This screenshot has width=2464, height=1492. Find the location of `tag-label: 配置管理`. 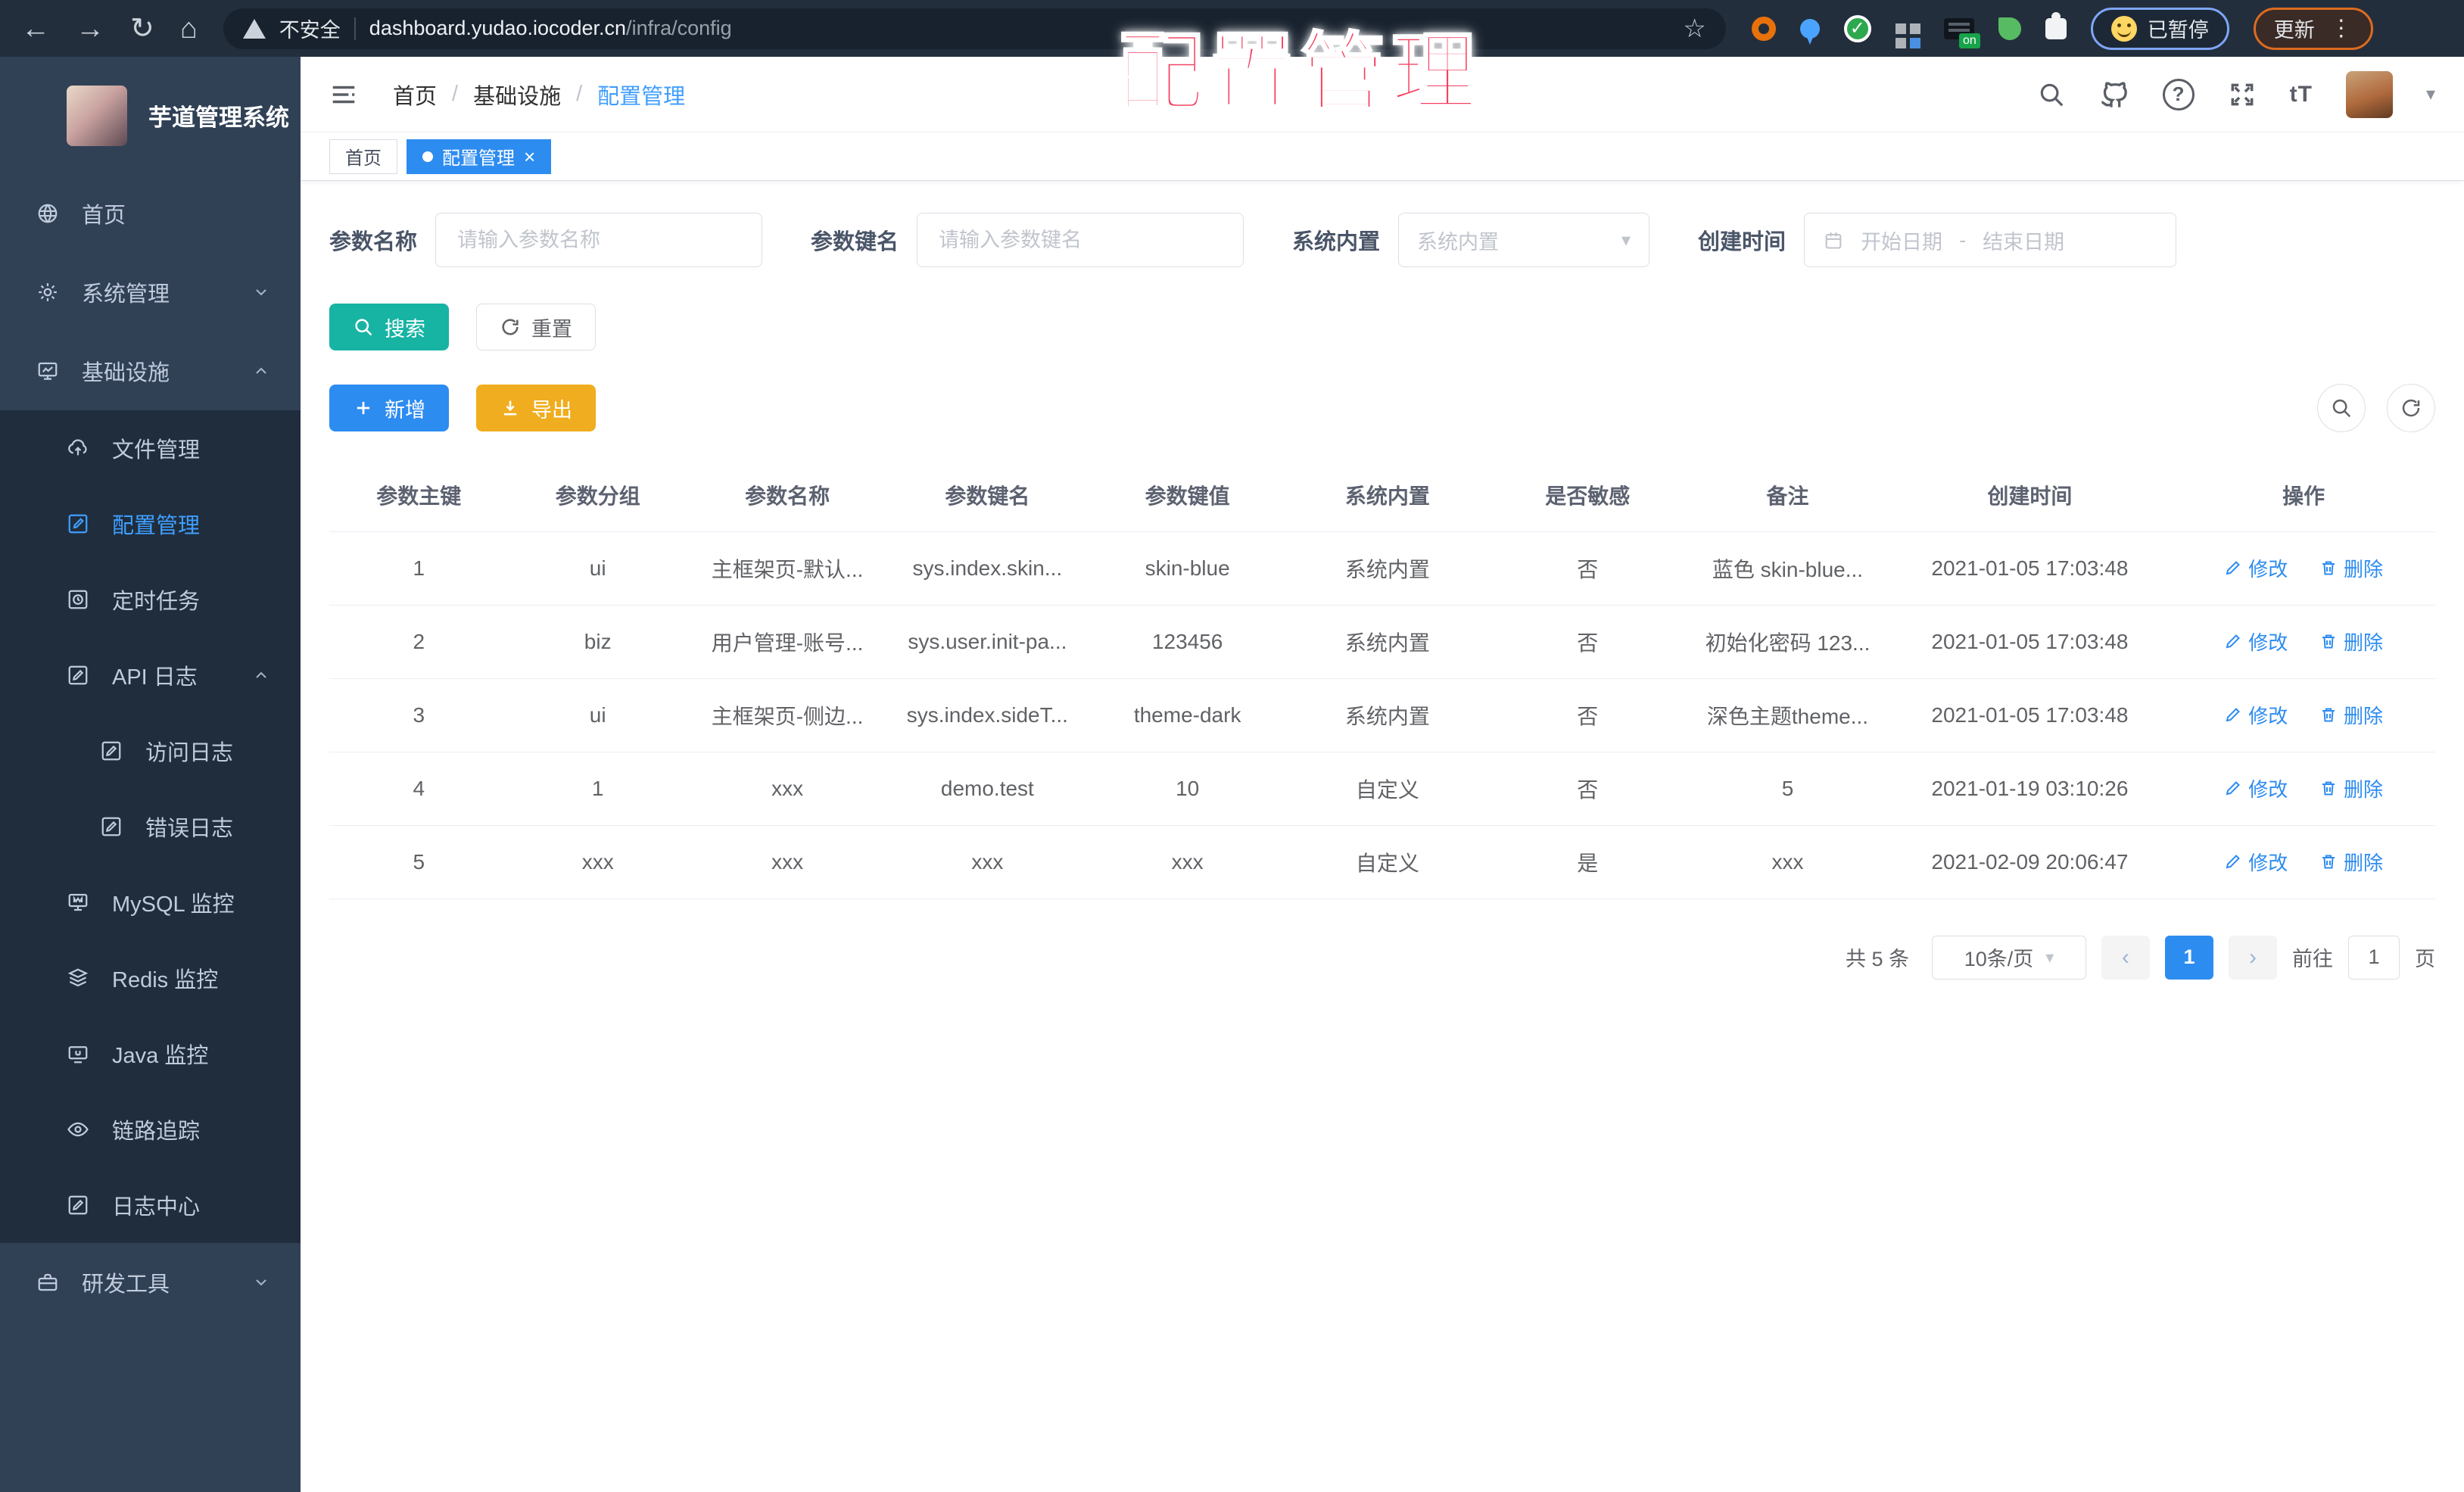

tag-label: 配置管理 is located at coordinates (478, 158).